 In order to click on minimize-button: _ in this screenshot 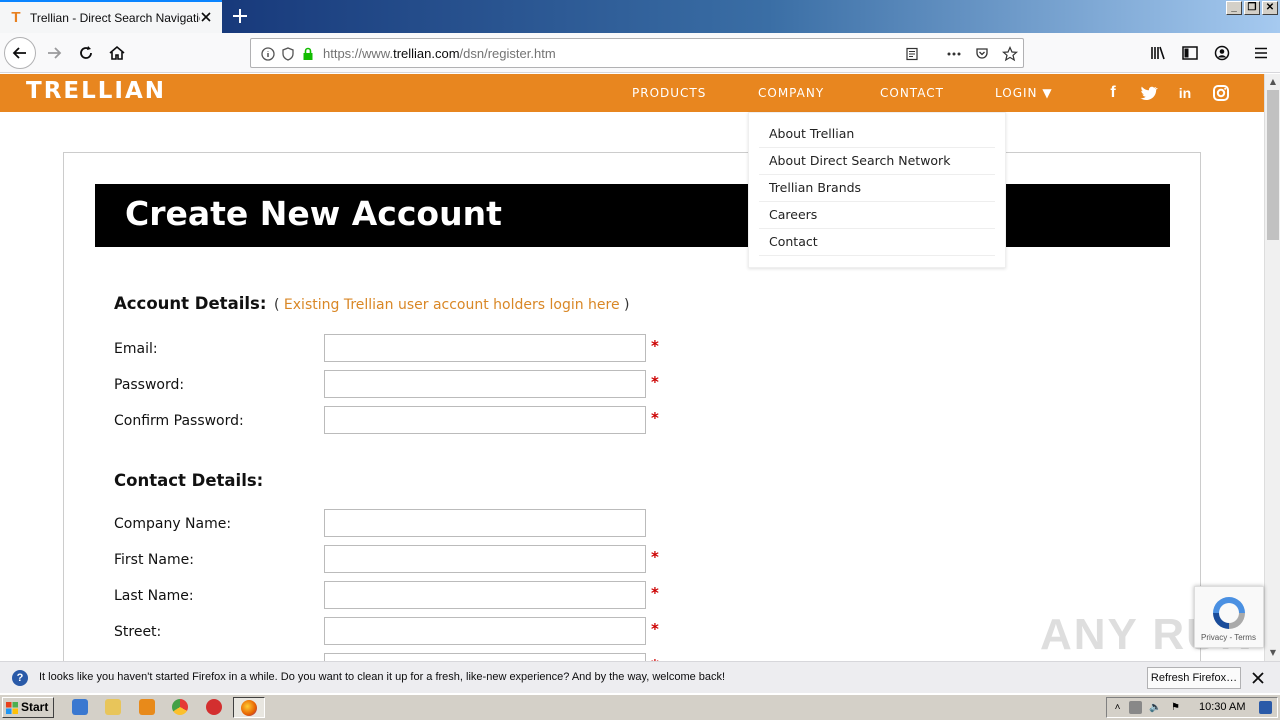, I will do `click(1234, 8)`.